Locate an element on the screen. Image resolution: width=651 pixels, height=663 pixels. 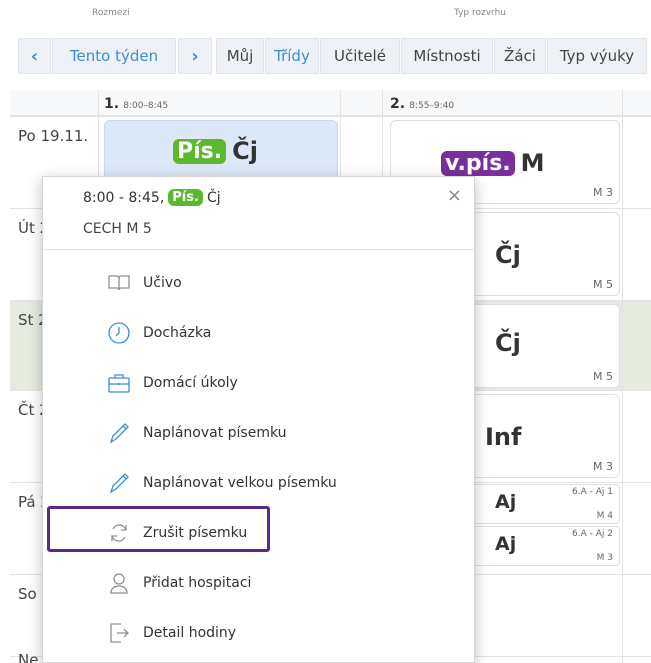
big-test-badge: v.pís. is located at coordinates (478, 163).